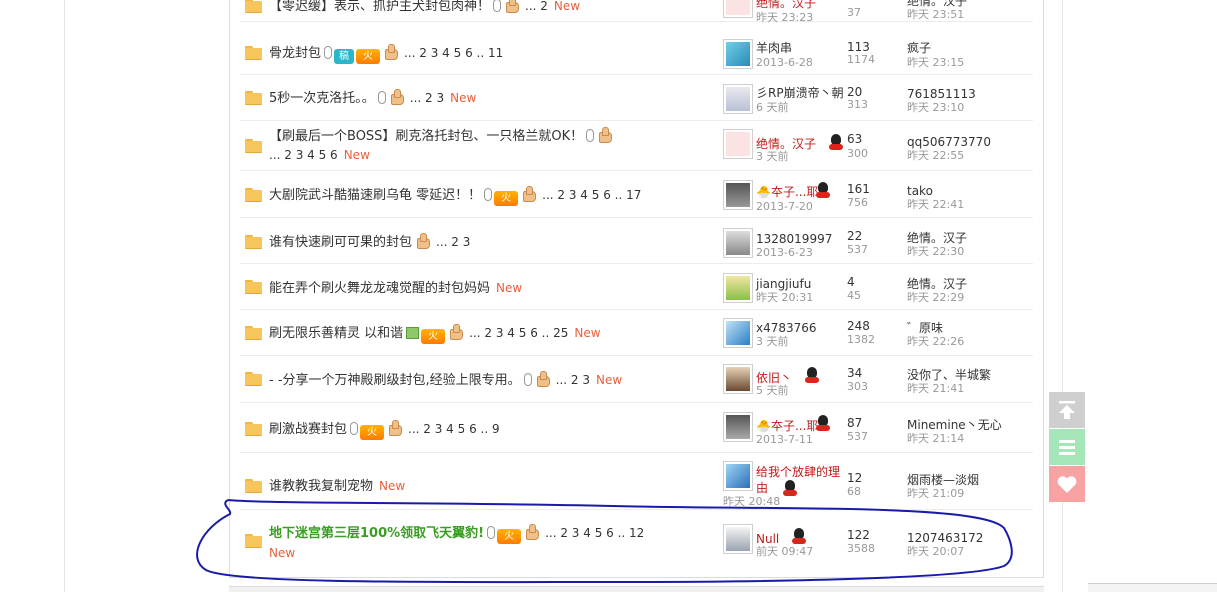 The image size is (1217, 592). What do you see at coordinates (935, 155) in the screenshot?
I see `last-reply-time: 昨天 22:55` at bounding box center [935, 155].